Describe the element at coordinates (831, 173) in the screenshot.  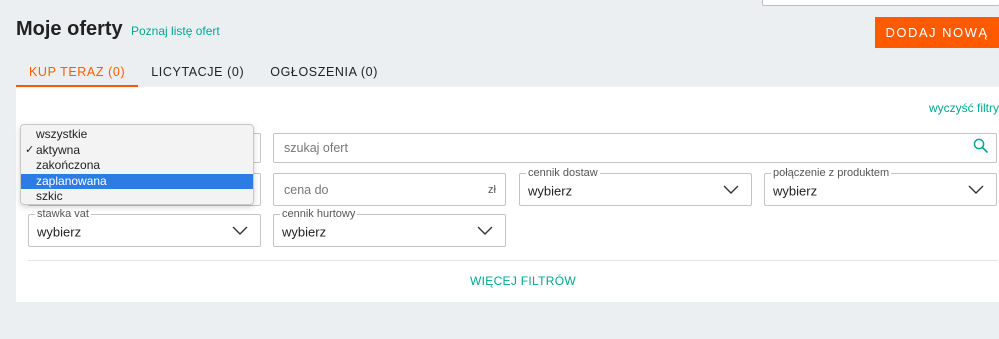
I see `product-link-label: połączenie z produktem` at that location.